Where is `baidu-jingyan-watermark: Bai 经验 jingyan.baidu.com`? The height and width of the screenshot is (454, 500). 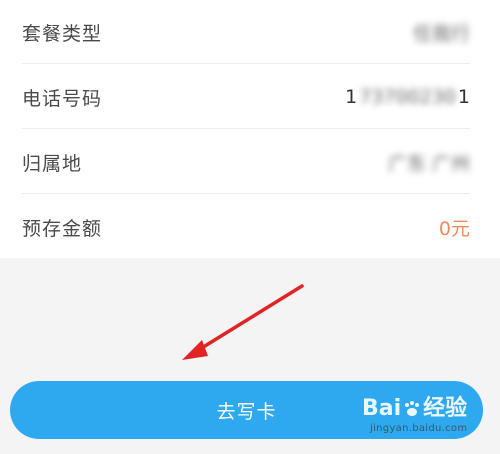 baidu-jingyan-watermark: Bai 经验 jingyan.baidu.com is located at coordinates (422, 418).